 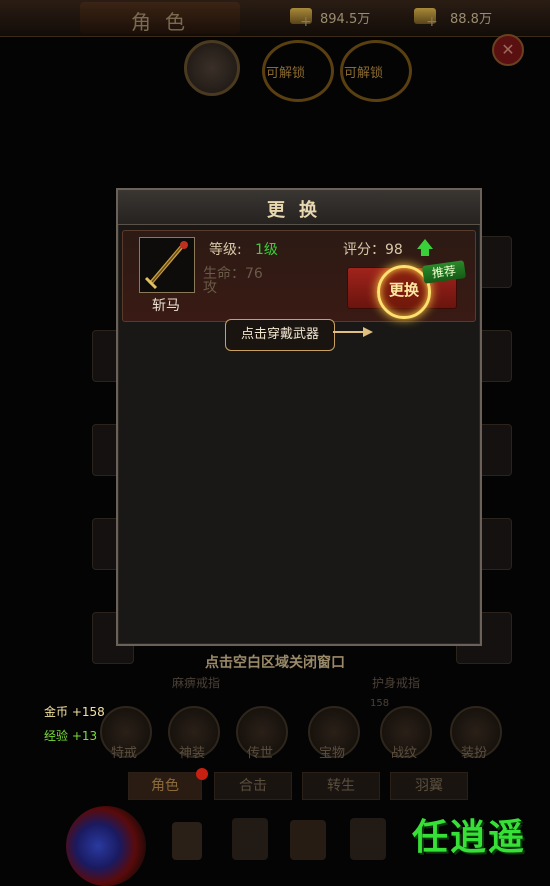 What do you see at coordinates (212, 68) in the screenshot?
I see `avatar` at bounding box center [212, 68].